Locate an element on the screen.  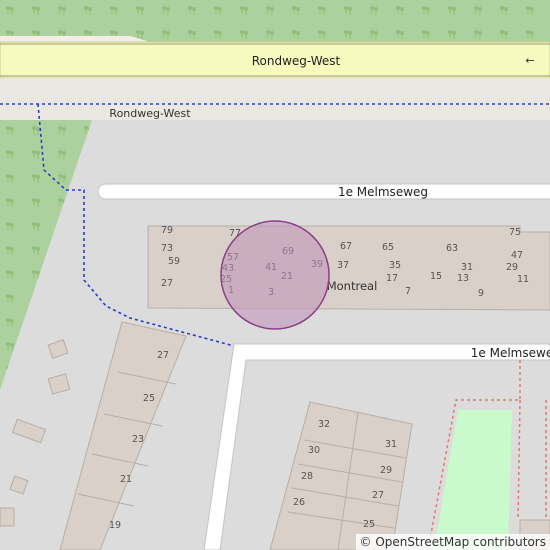
house-number: 11 is located at coordinates (523, 279).